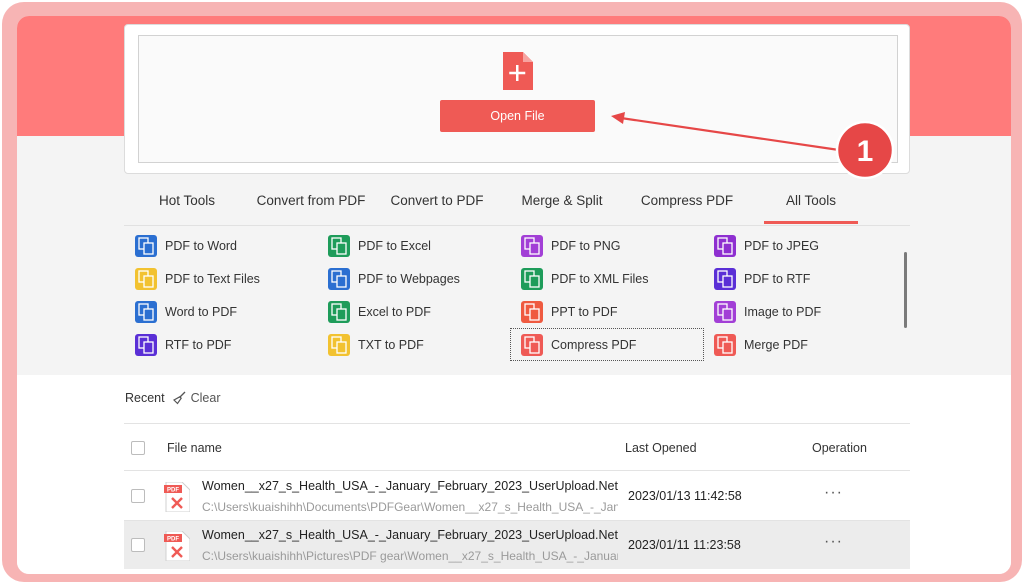 The height and width of the screenshot is (584, 1024). What do you see at coordinates (584, 312) in the screenshot?
I see `tool-label: PPT to PDF` at bounding box center [584, 312].